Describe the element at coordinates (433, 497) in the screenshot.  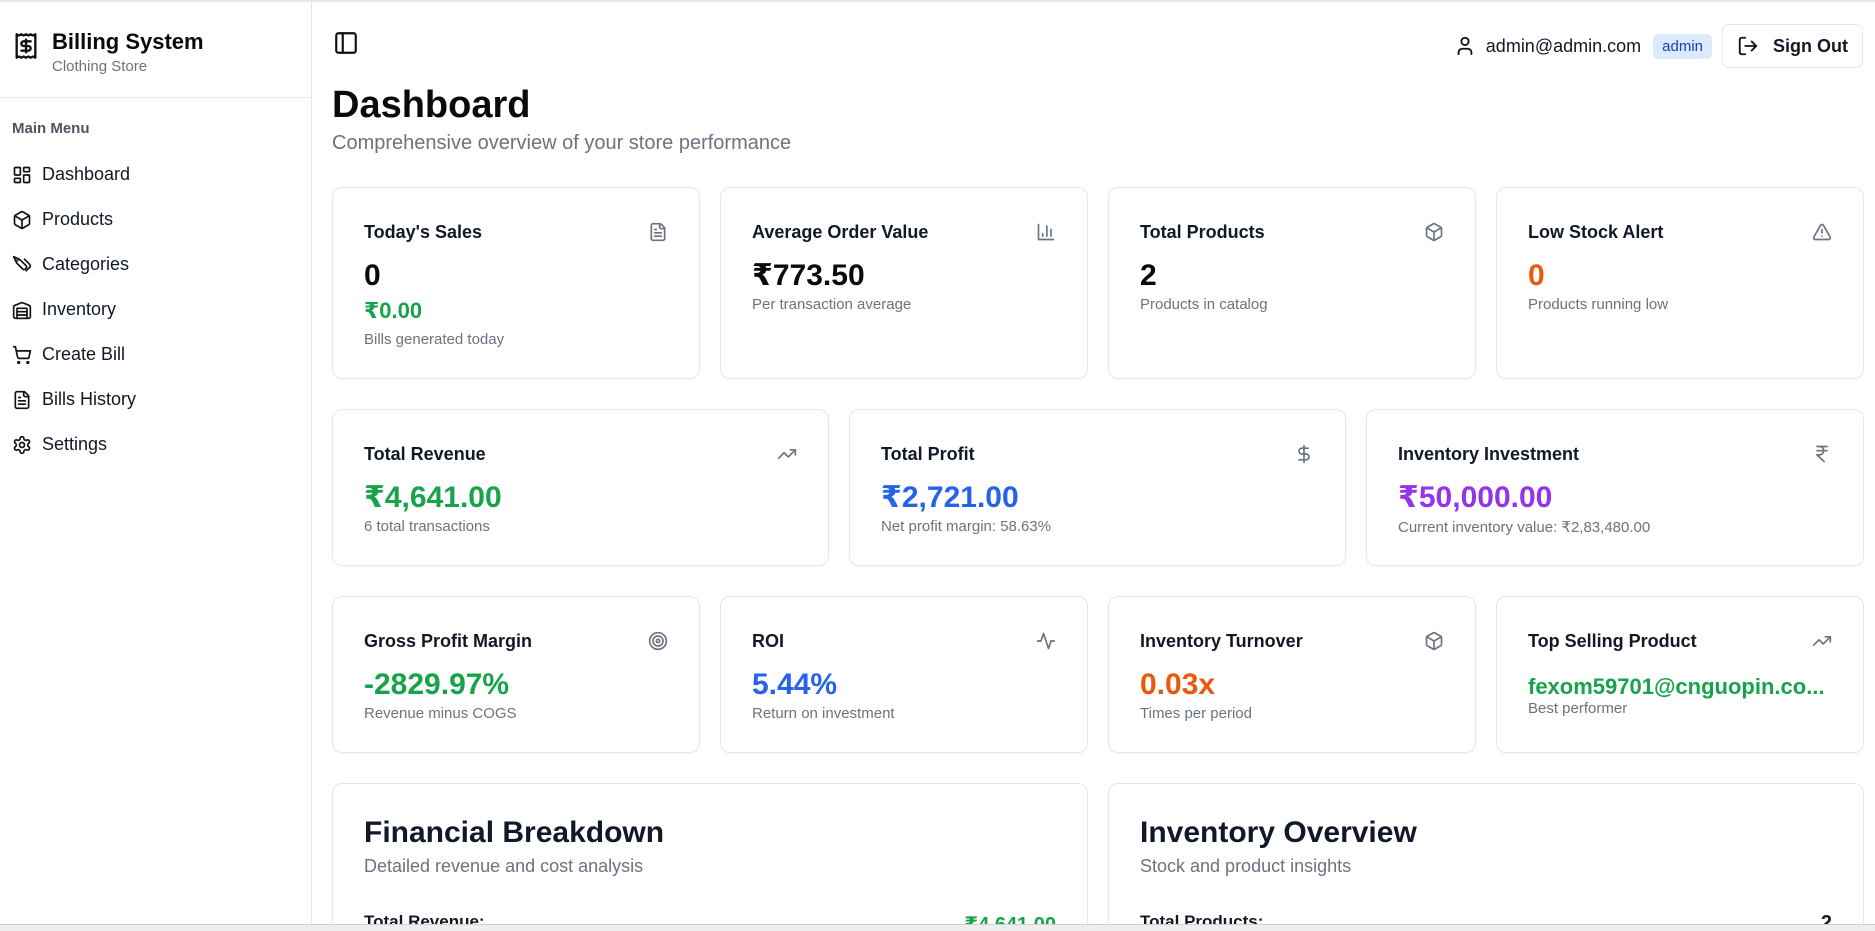
I see `card-value: ₹4,641.00` at that location.